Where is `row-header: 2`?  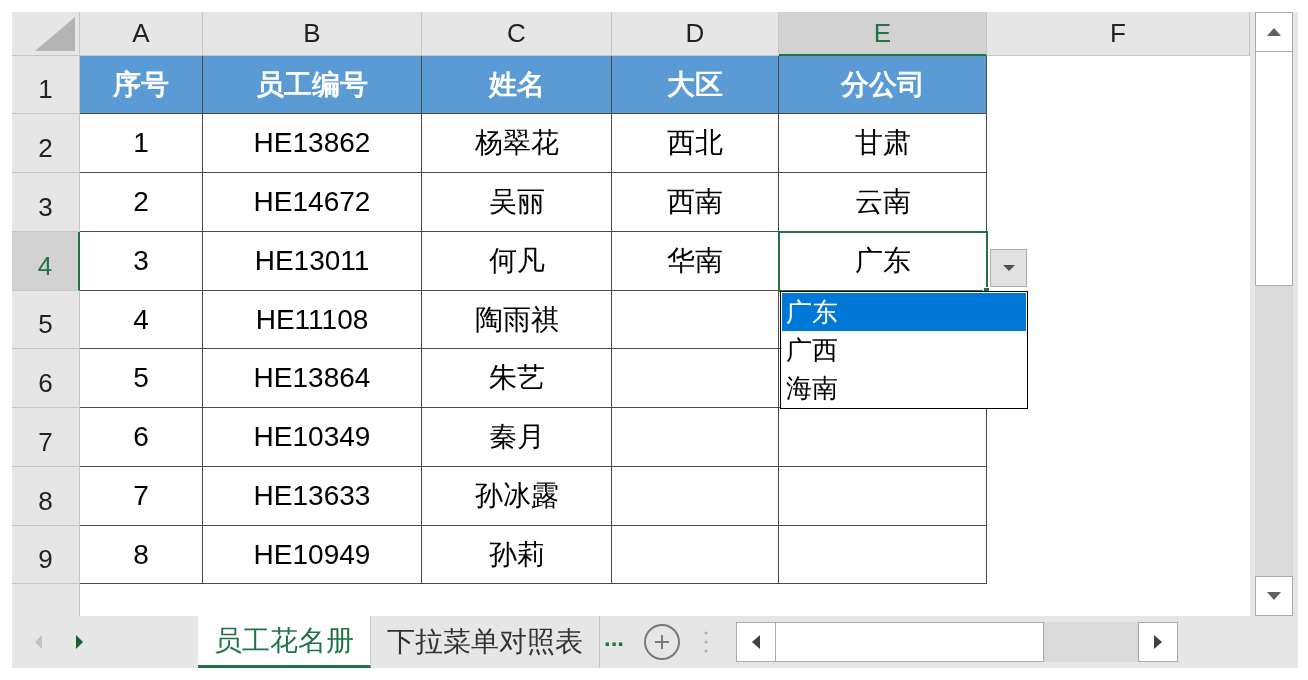 row-header: 2 is located at coordinates (46, 143).